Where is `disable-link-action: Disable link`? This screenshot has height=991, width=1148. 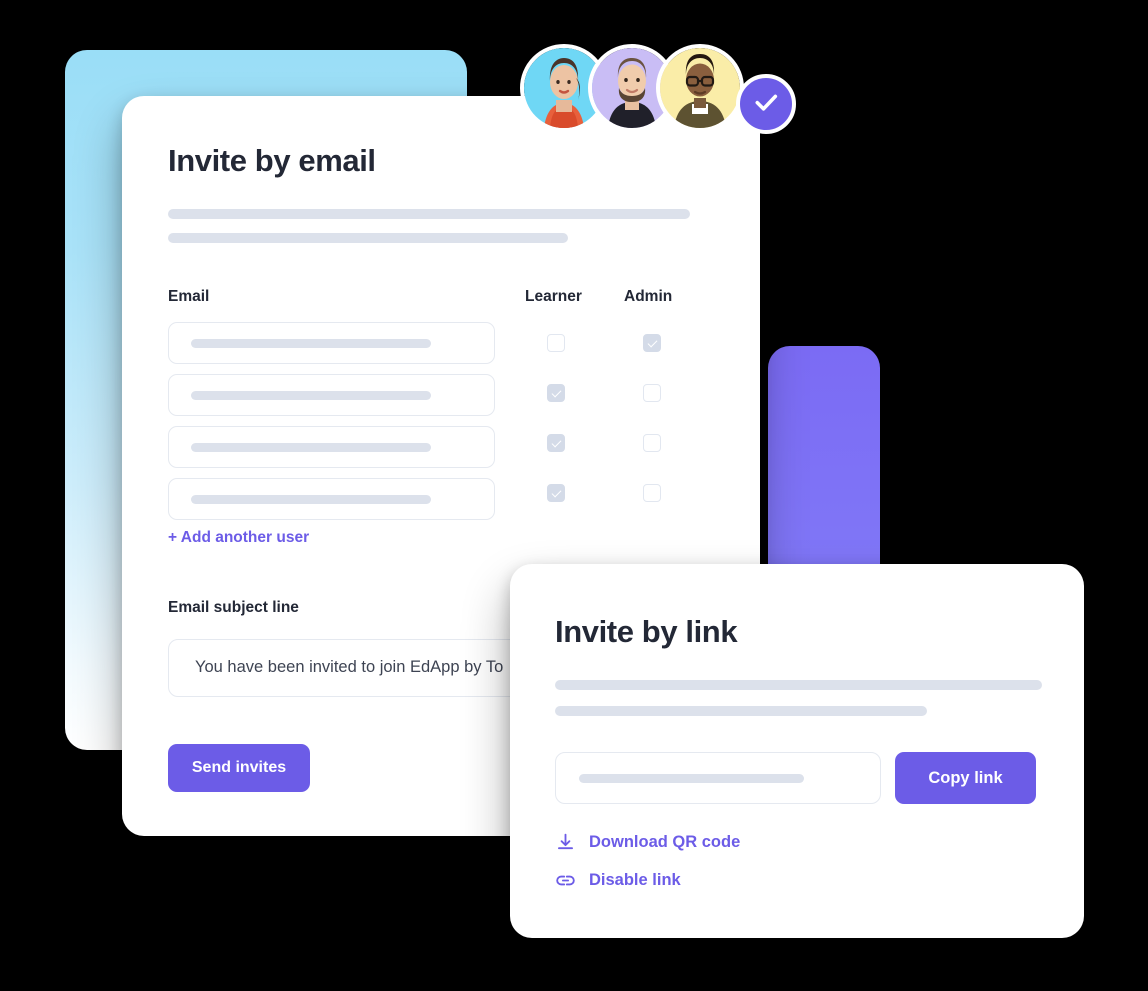 disable-link-action: Disable link is located at coordinates (618, 880).